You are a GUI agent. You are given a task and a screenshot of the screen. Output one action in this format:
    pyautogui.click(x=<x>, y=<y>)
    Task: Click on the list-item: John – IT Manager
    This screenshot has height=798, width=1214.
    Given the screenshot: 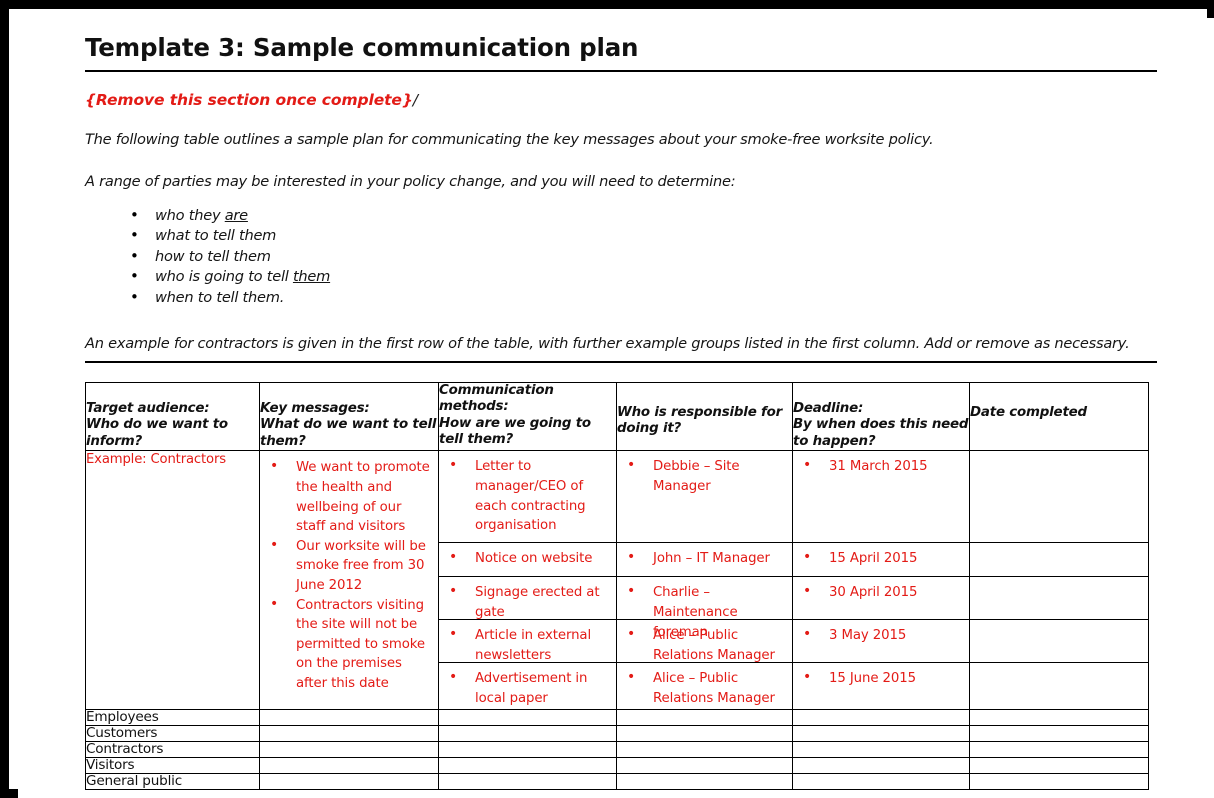 What is the action you would take?
    pyautogui.click(x=704, y=558)
    